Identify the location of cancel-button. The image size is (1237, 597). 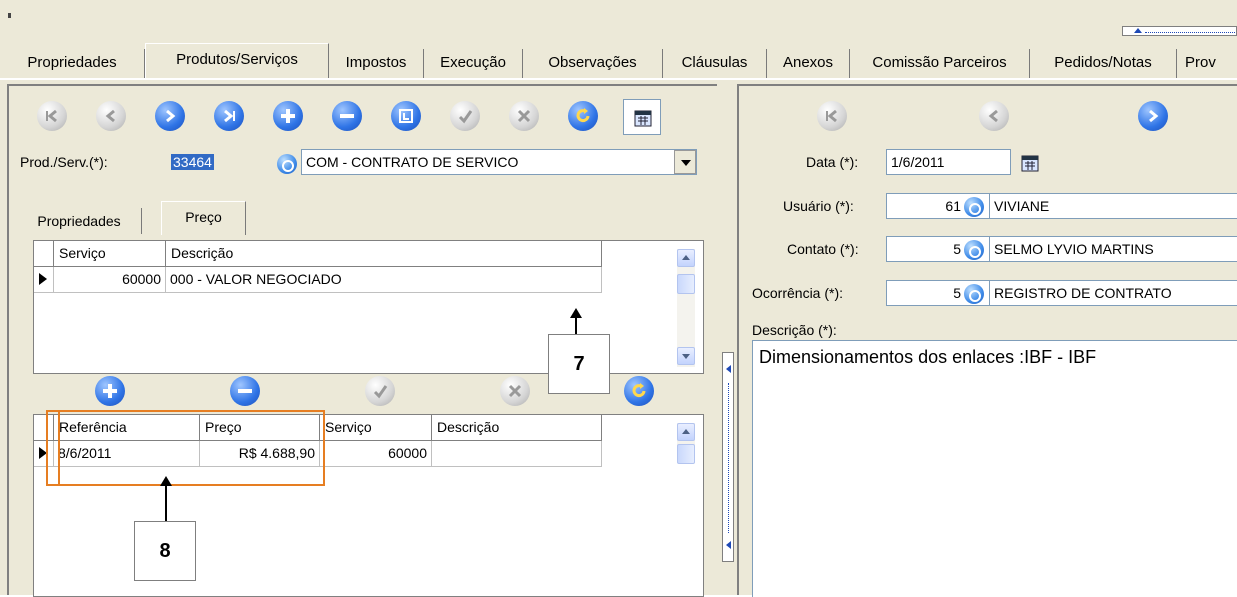
(524, 116).